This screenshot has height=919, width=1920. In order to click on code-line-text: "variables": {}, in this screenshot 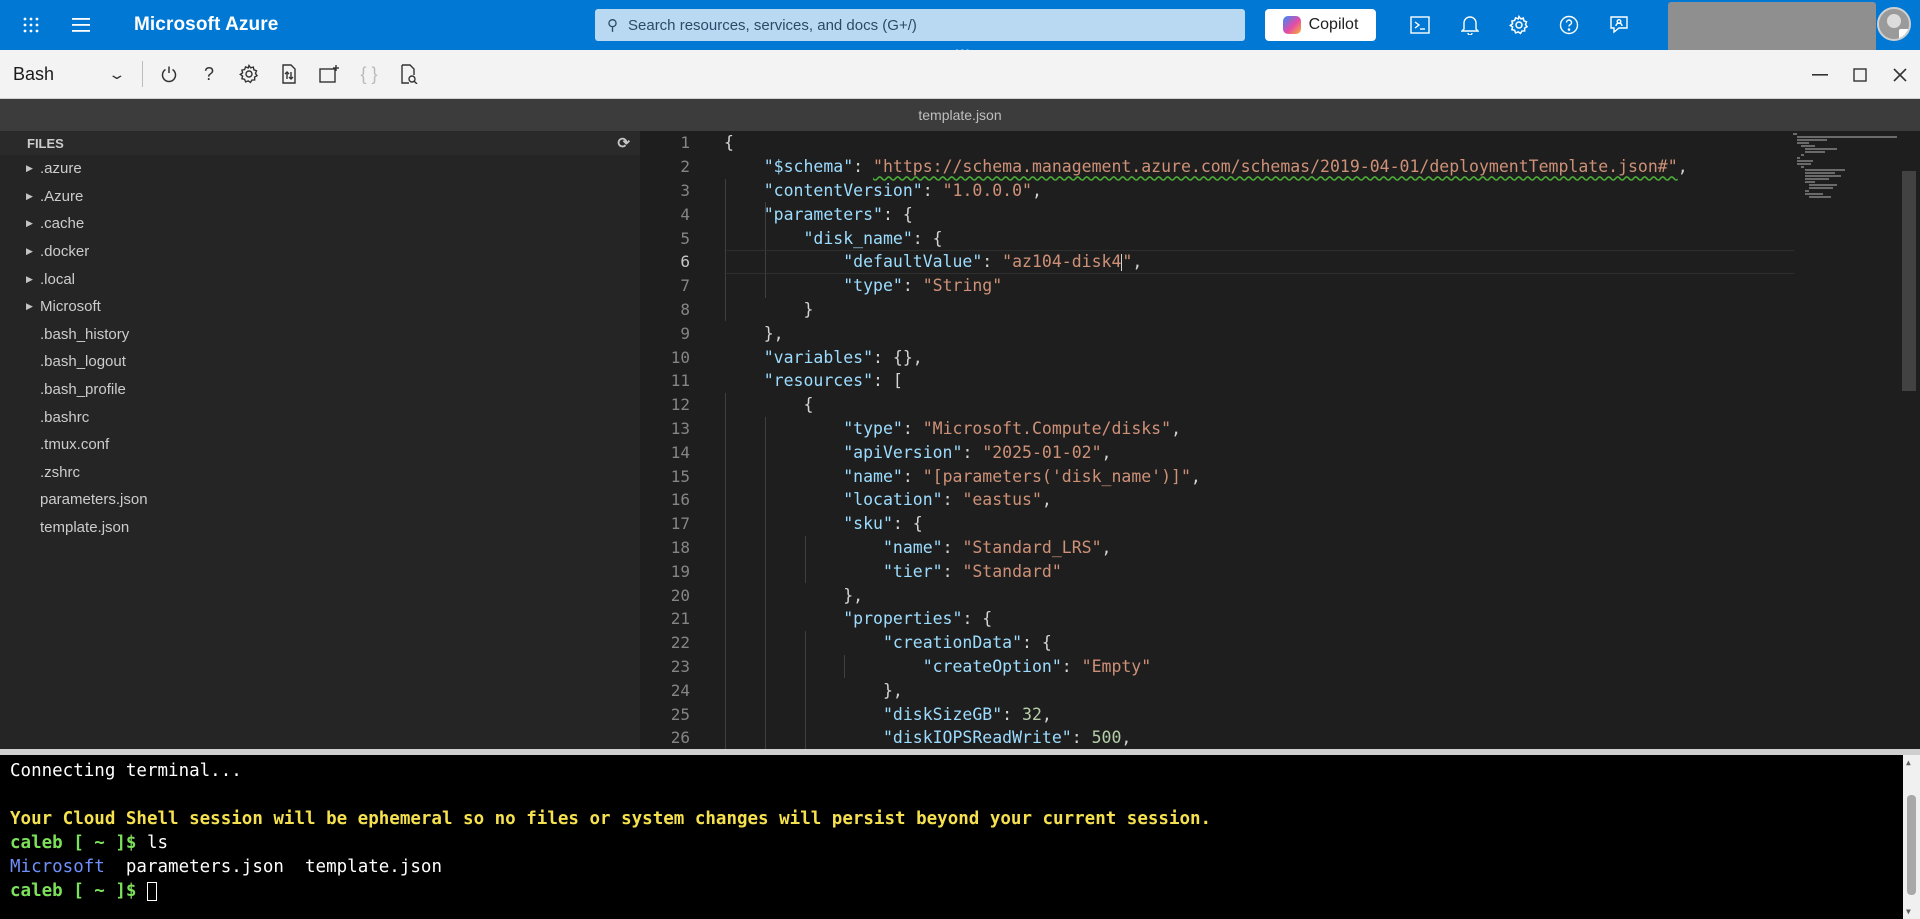, I will do `click(843, 357)`.